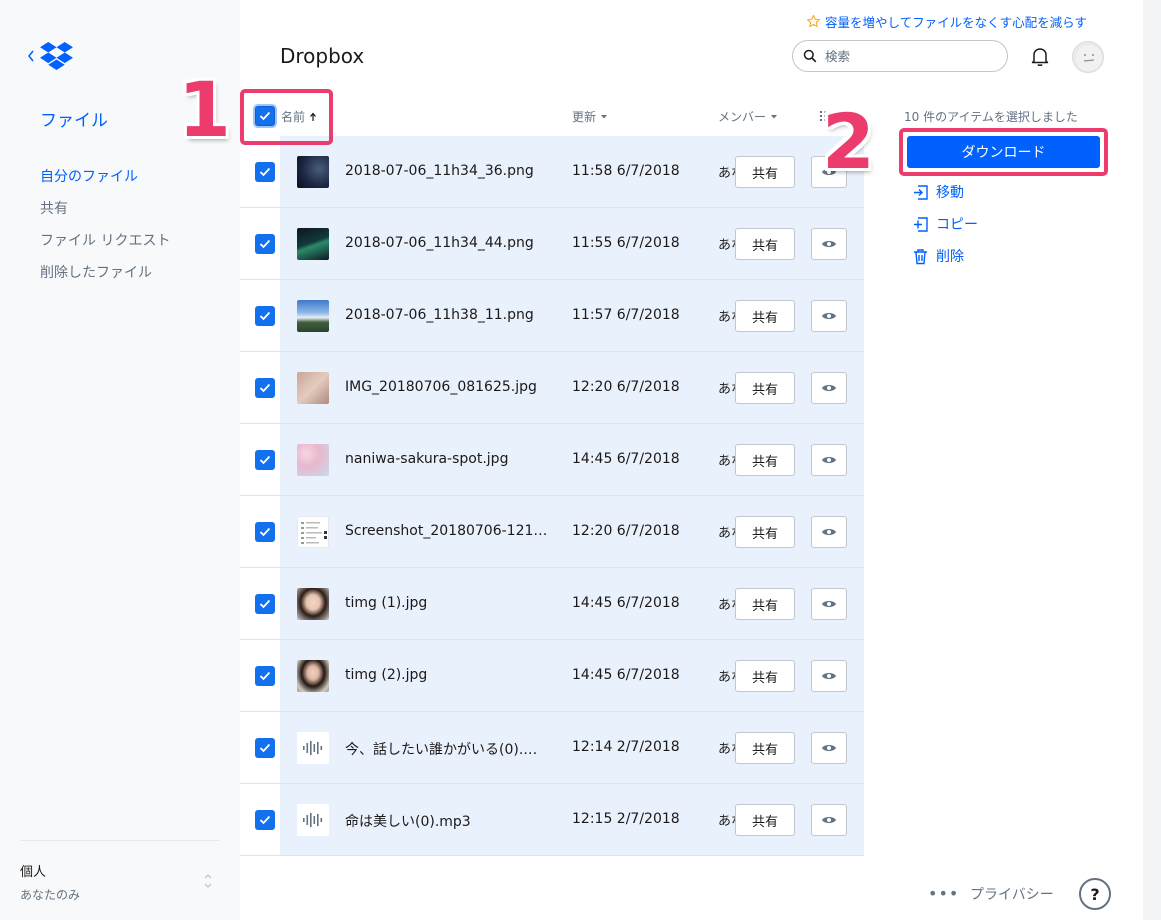  I want to click on account-switch-icon, so click(208, 881).